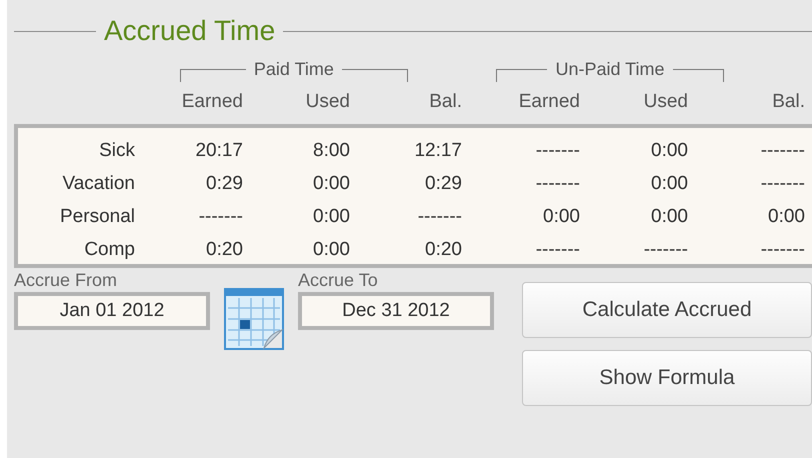  I want to click on row-label: Comp, so click(109, 249).